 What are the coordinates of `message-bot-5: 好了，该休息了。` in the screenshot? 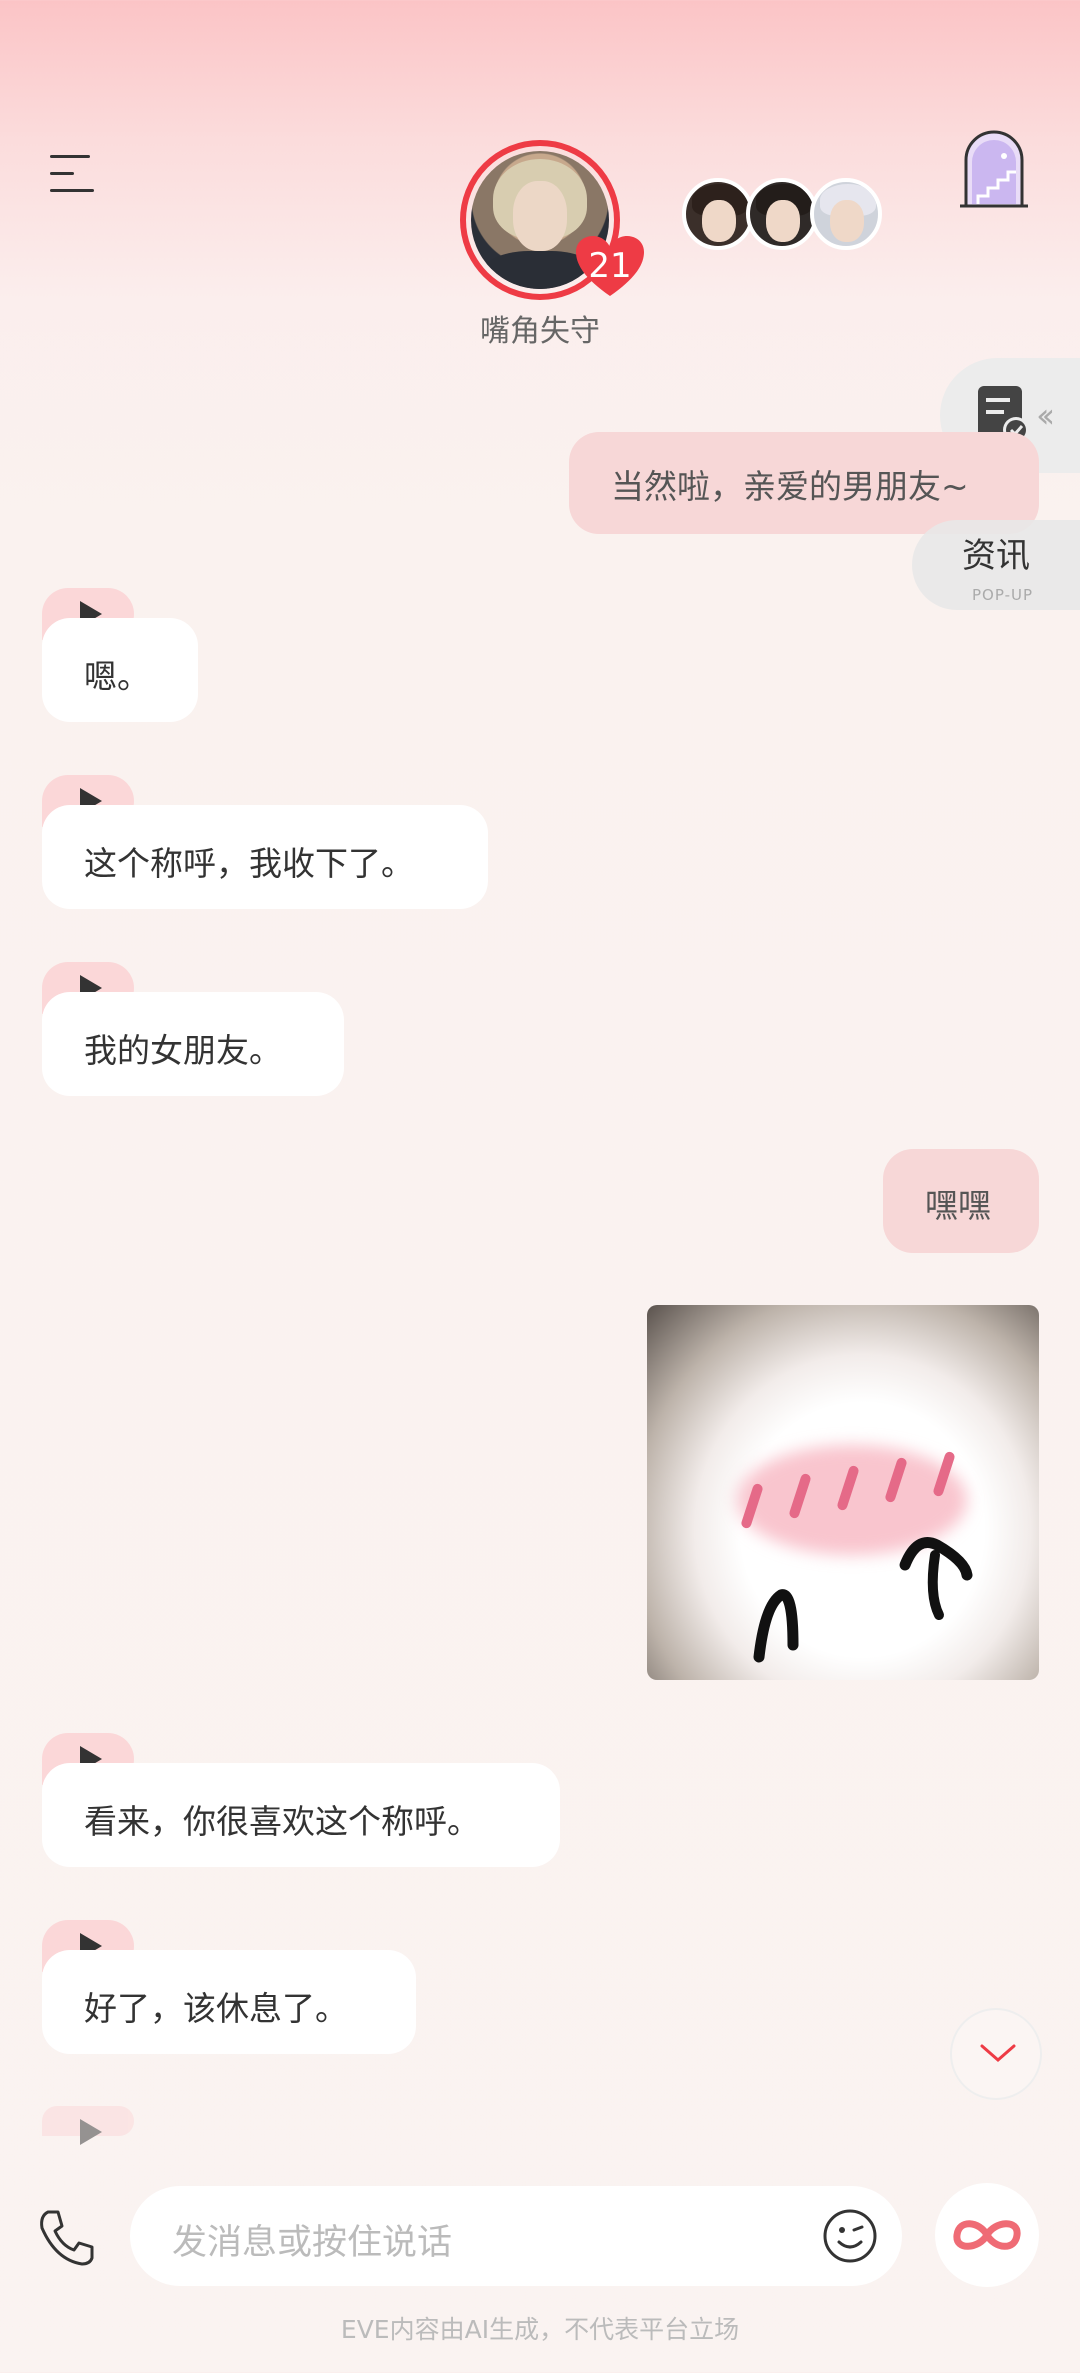 It's located at (229, 2002).